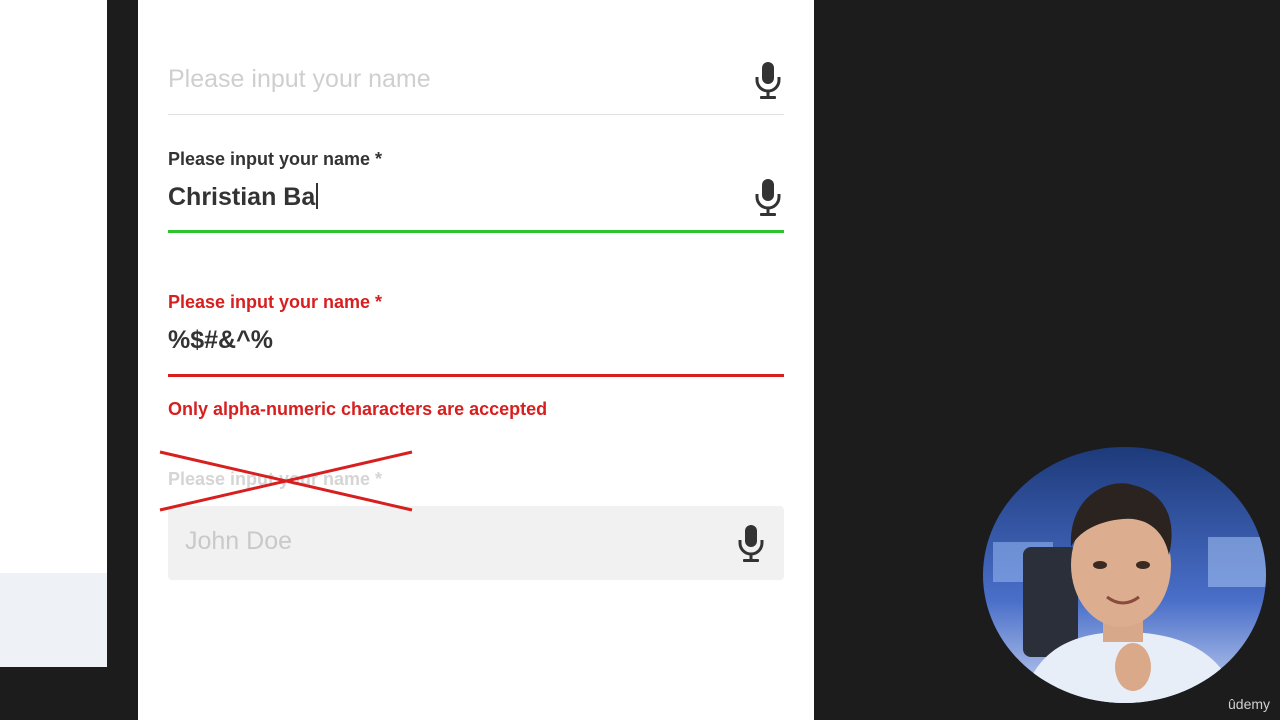 This screenshot has width=1280, height=720. I want to click on input-underline-error, so click(476, 375).